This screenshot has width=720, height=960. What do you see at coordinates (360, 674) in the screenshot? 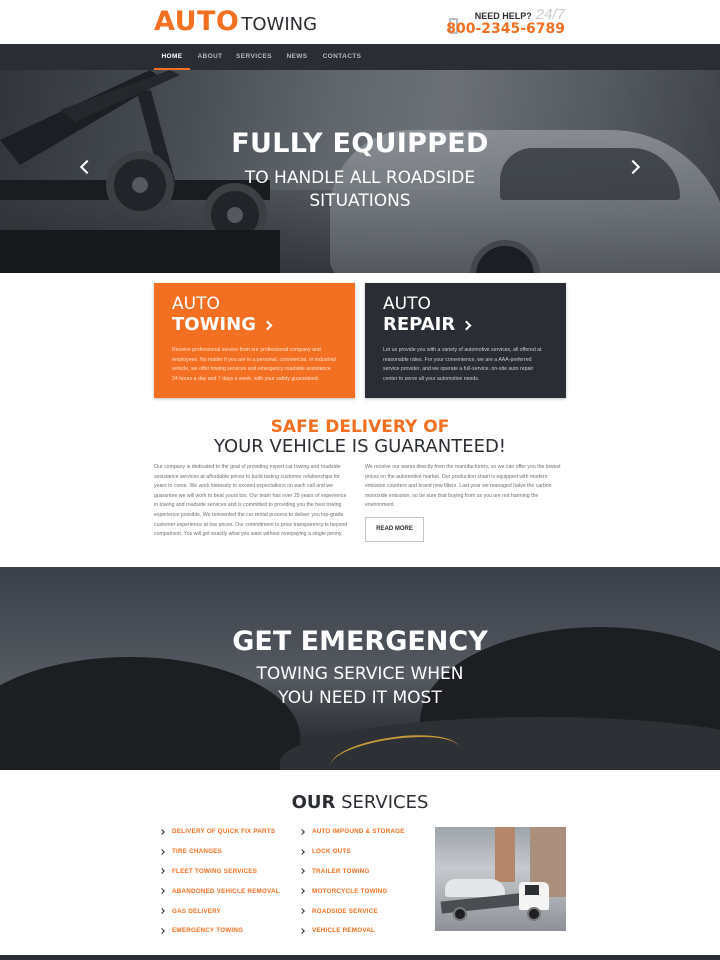
I see `emergency-subtitle-line1: TOWING SERVICE WHEN` at bounding box center [360, 674].